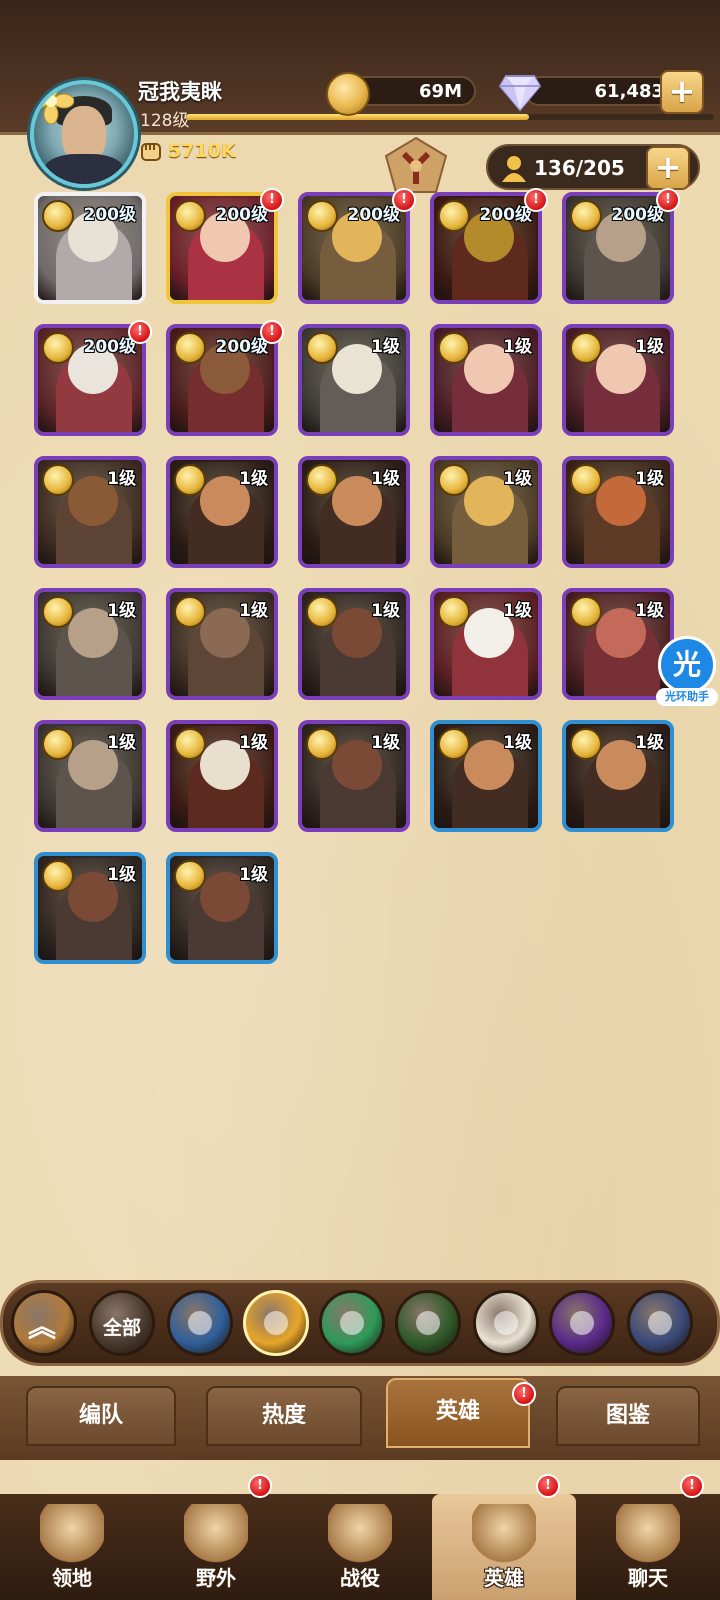 The image size is (720, 1600). I want to click on diamond-icon, so click(520, 93).